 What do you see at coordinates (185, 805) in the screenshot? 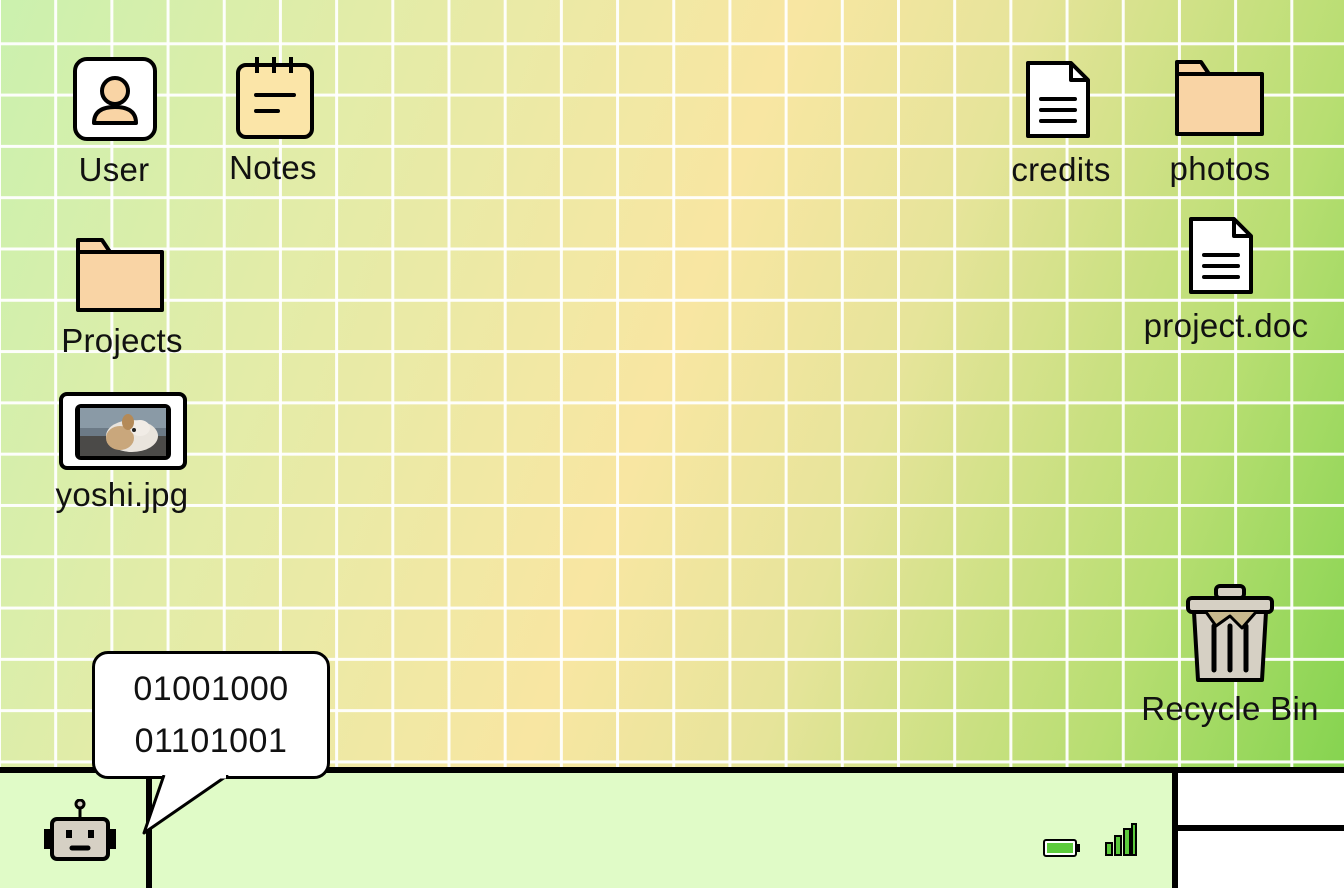
I see `speech-bubble-tail` at bounding box center [185, 805].